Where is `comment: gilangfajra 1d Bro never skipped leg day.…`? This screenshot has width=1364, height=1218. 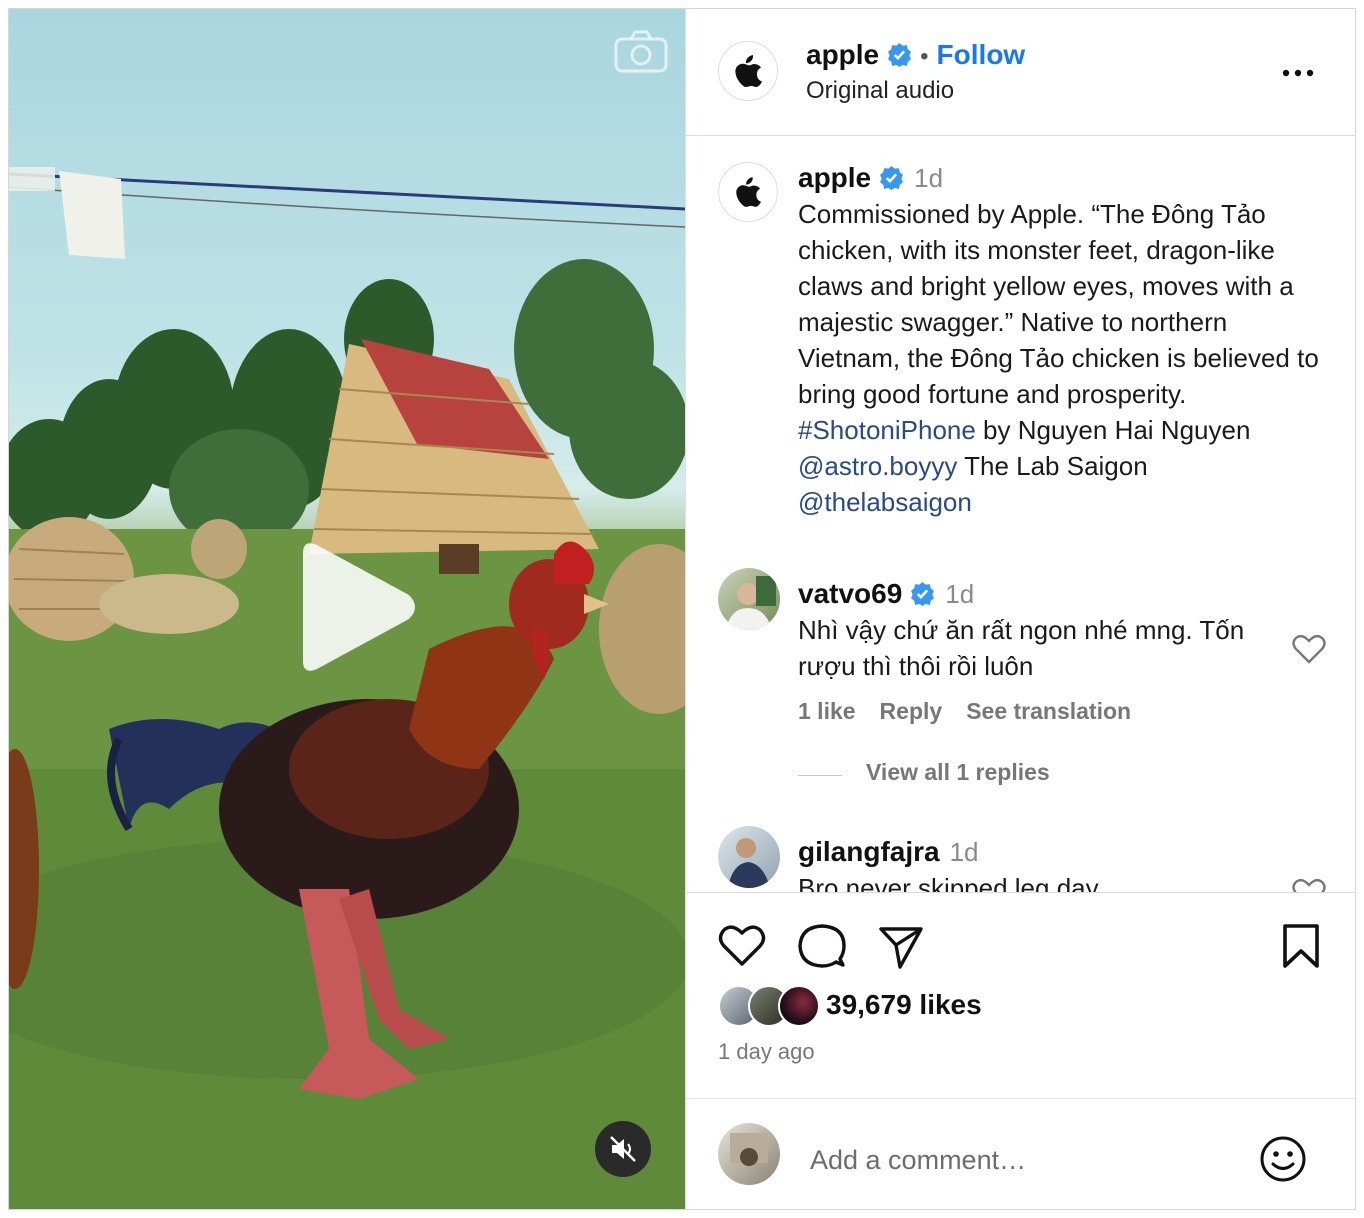
comment: gilangfajra 1d Bro never skipped leg day.… is located at coordinates (1038, 863).